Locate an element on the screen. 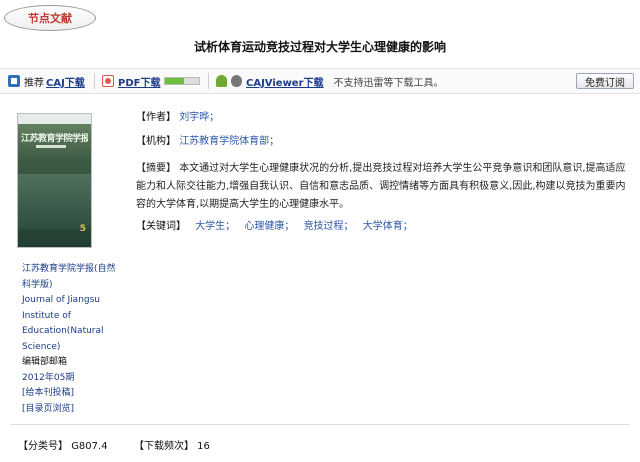 The height and width of the screenshot is (462, 640). node-article-label: 节点文献 is located at coordinates (50, 18).